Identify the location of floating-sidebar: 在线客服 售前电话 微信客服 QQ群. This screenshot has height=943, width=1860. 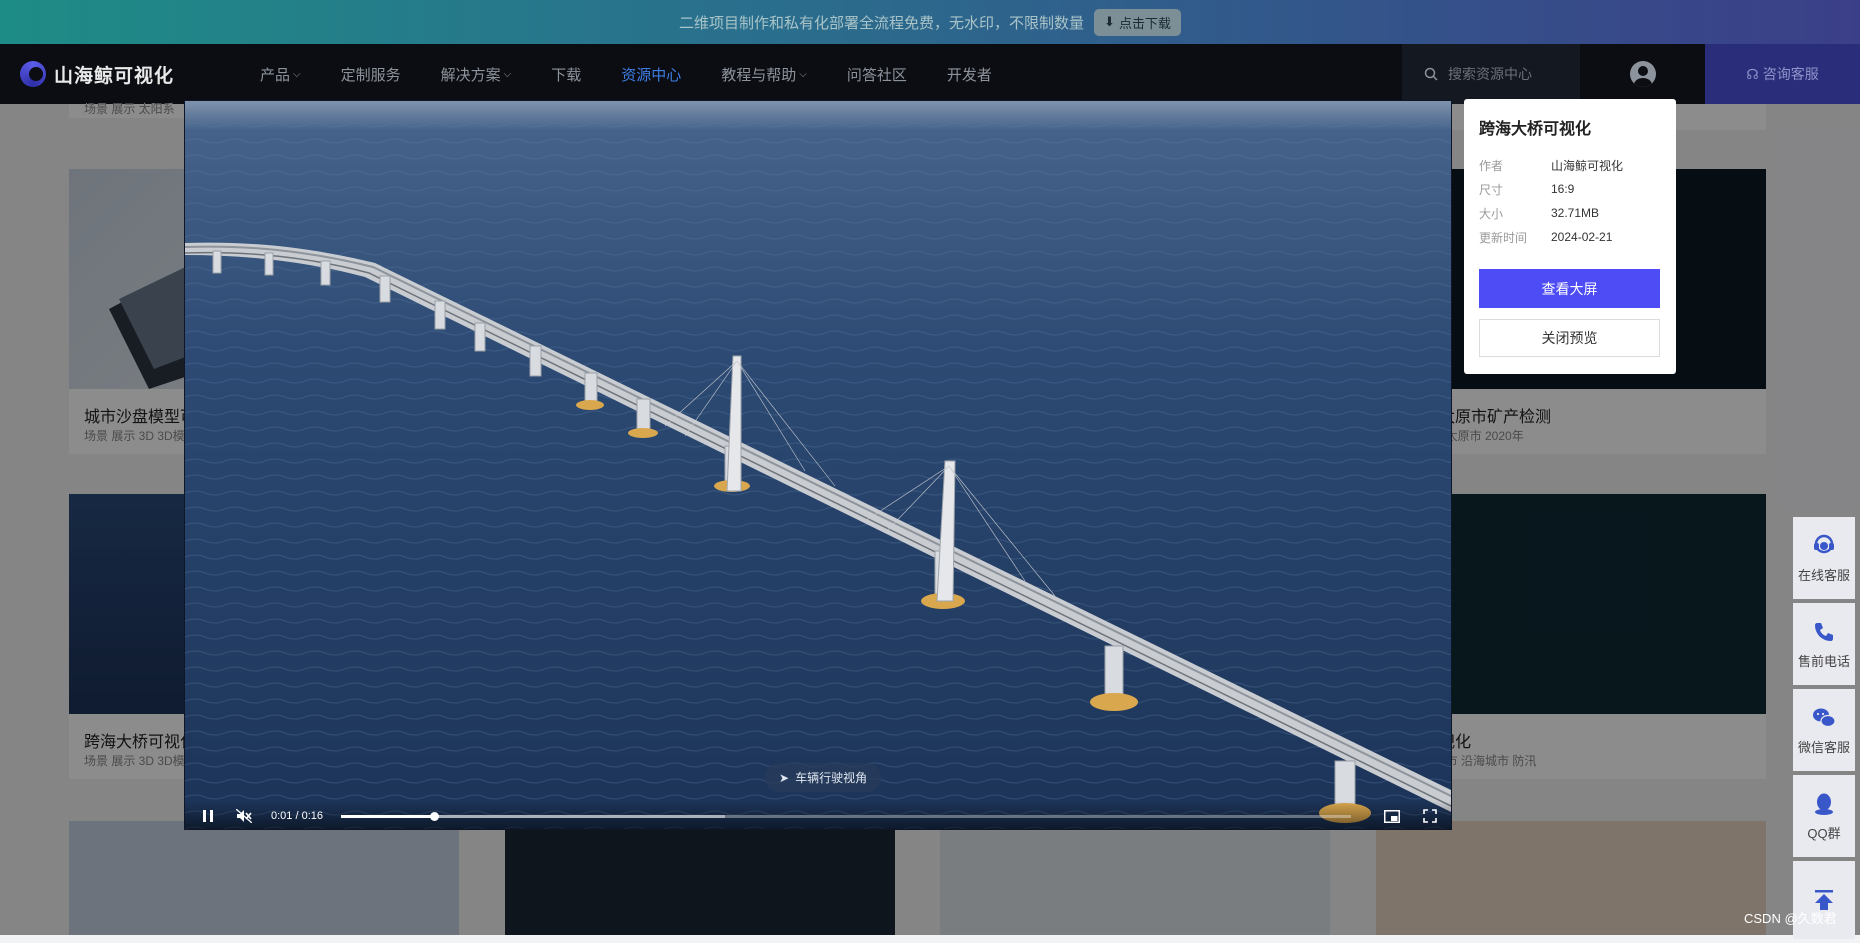
(1824, 730).